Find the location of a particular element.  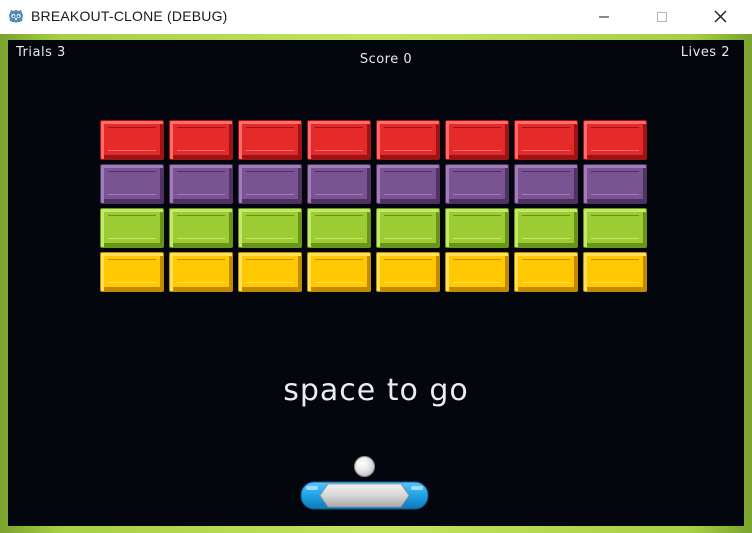

lives-counter: Lives 2 is located at coordinates (705, 52).